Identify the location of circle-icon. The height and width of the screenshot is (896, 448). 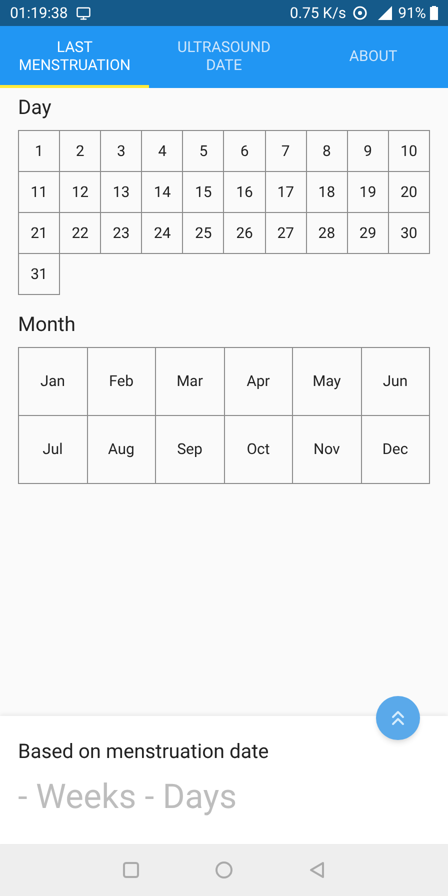
(224, 870).